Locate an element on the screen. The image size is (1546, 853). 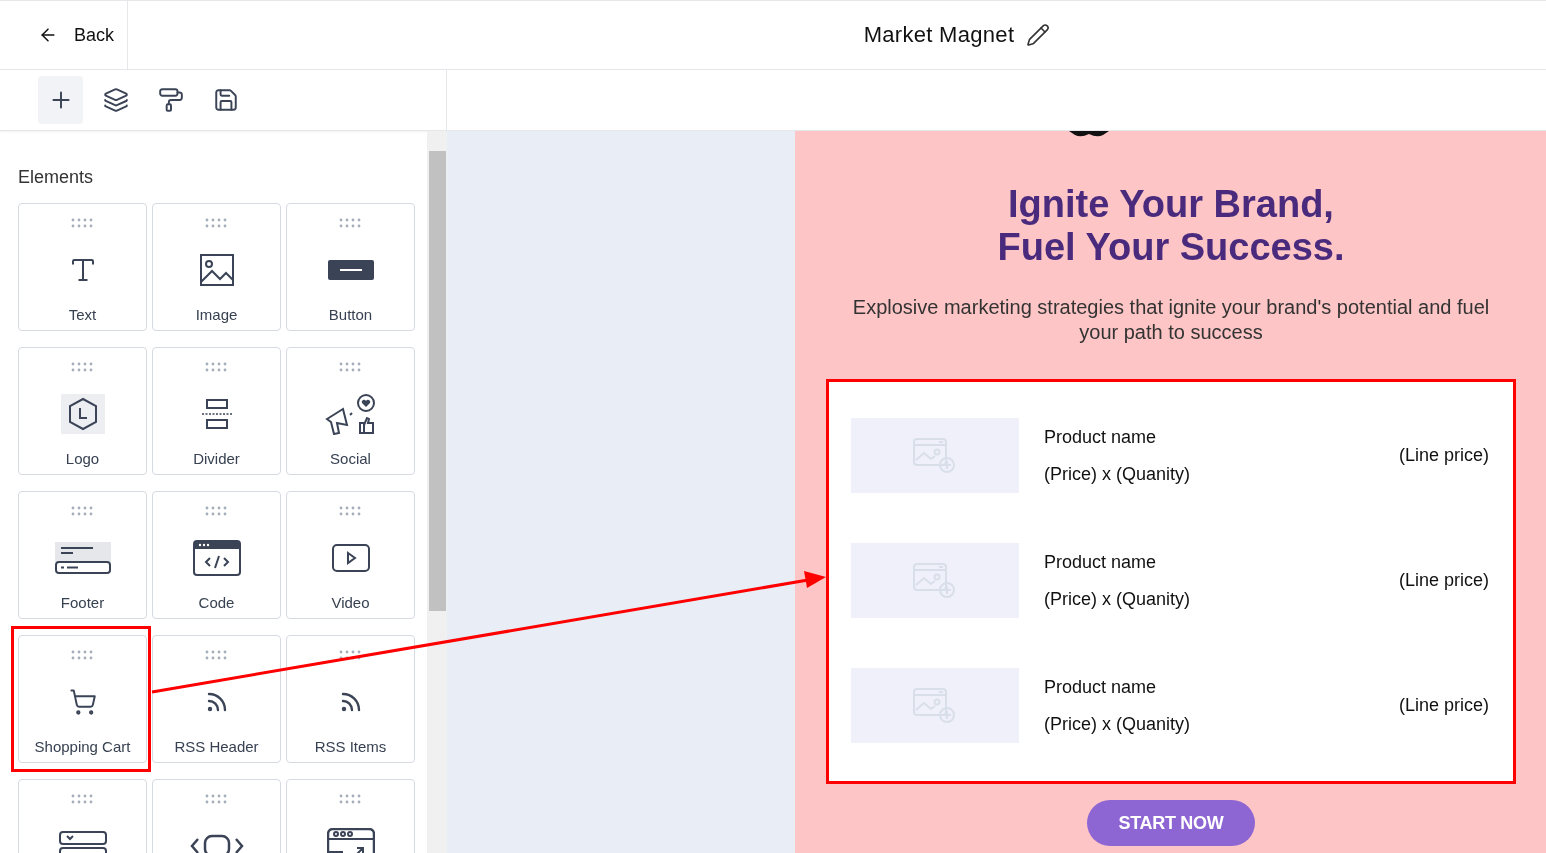
element-label: Video is located at coordinates (350, 602).